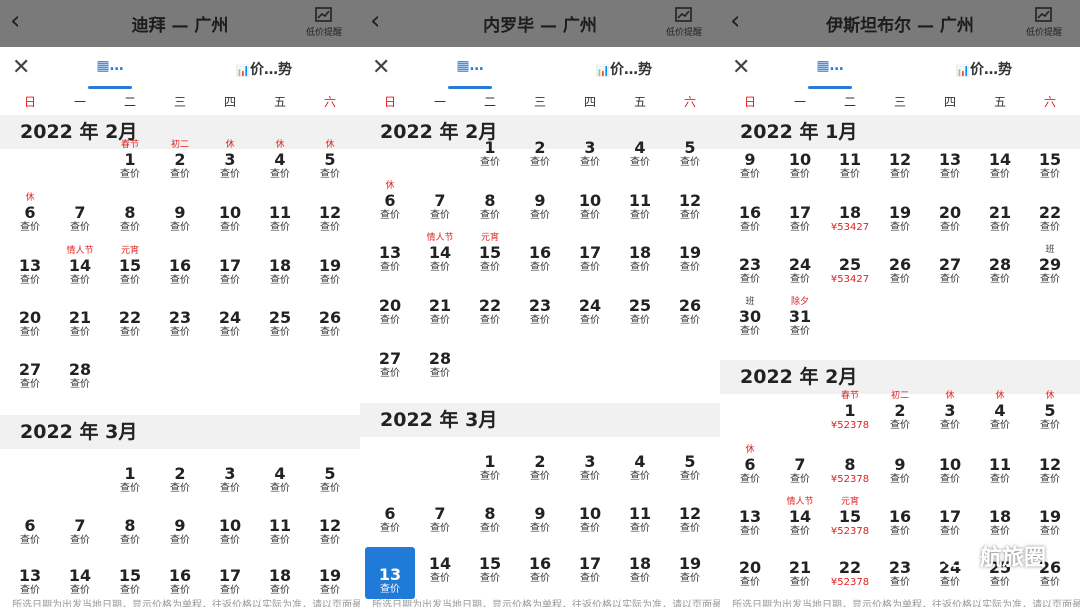 This screenshot has width=1080, height=607. Describe the element at coordinates (330, 474) in the screenshot. I see `calendar-day: 5 查价` at that location.